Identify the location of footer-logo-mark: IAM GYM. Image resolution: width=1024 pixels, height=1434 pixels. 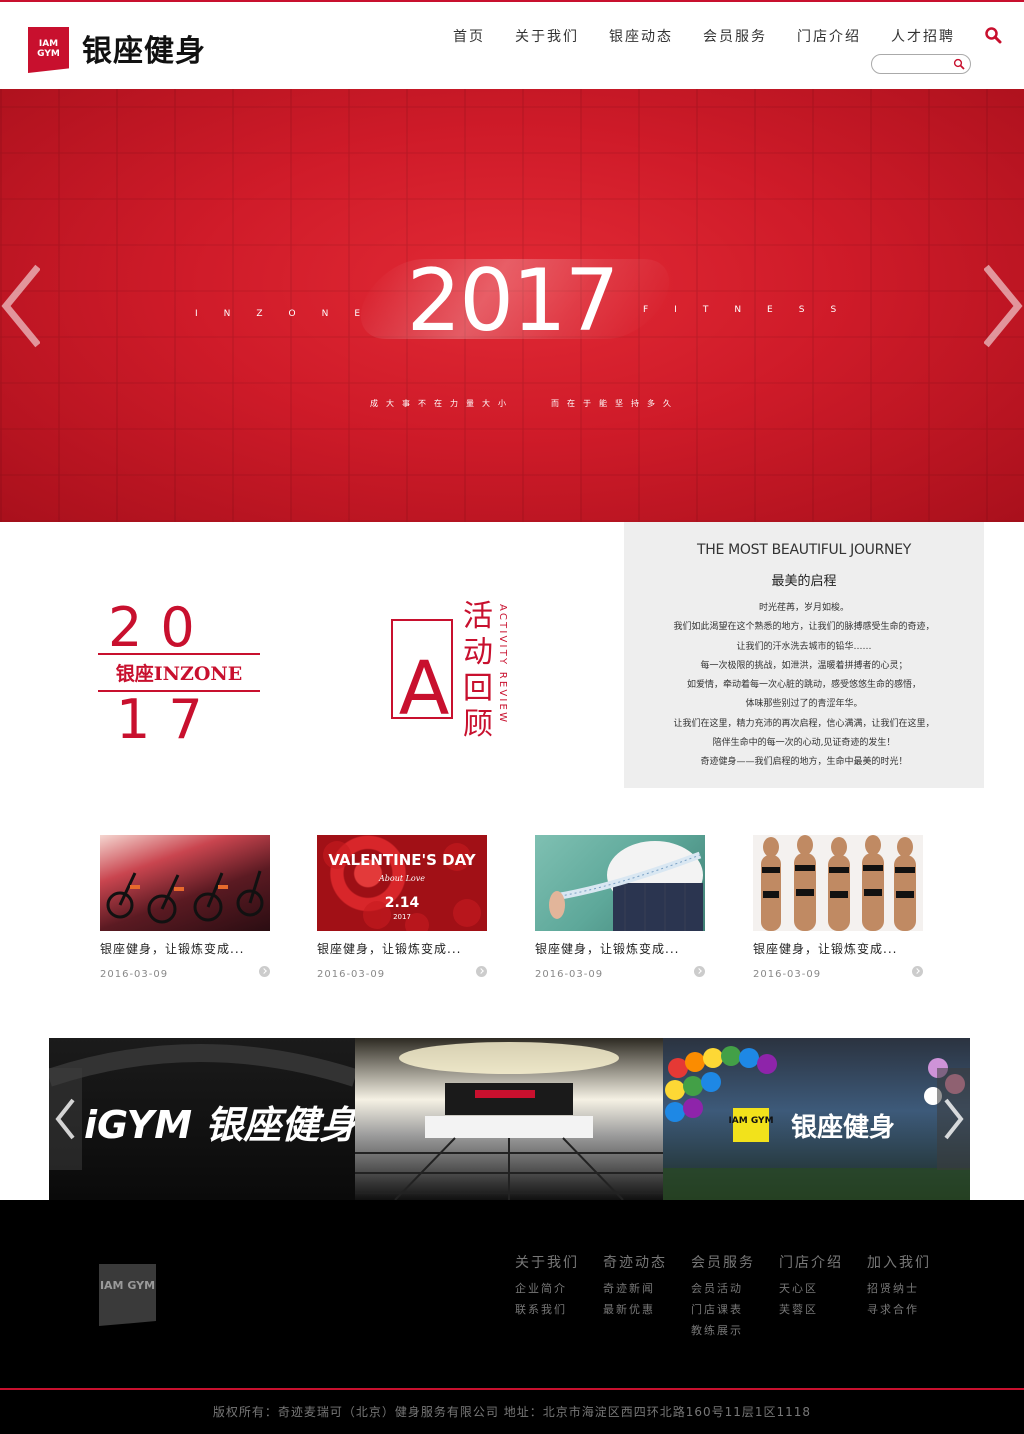
(127, 1295).